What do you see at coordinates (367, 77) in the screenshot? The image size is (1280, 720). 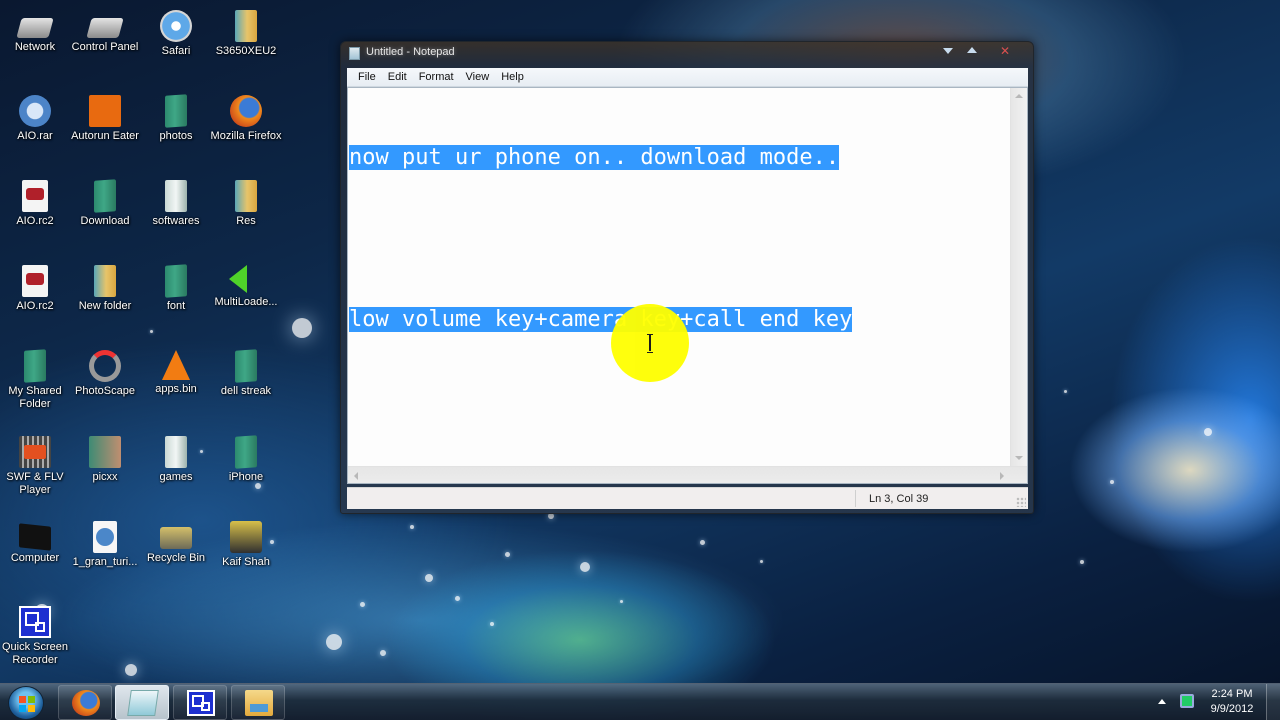 I see `menu-file: File` at bounding box center [367, 77].